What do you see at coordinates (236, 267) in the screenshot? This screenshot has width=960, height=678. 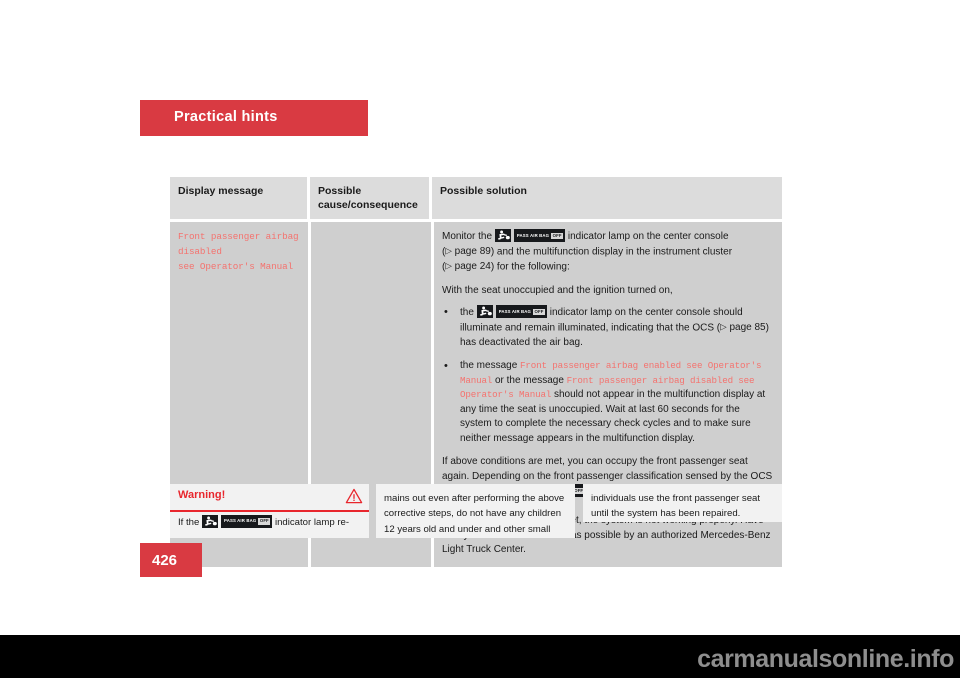 I see `display-message-line: see Operator's Manual` at bounding box center [236, 267].